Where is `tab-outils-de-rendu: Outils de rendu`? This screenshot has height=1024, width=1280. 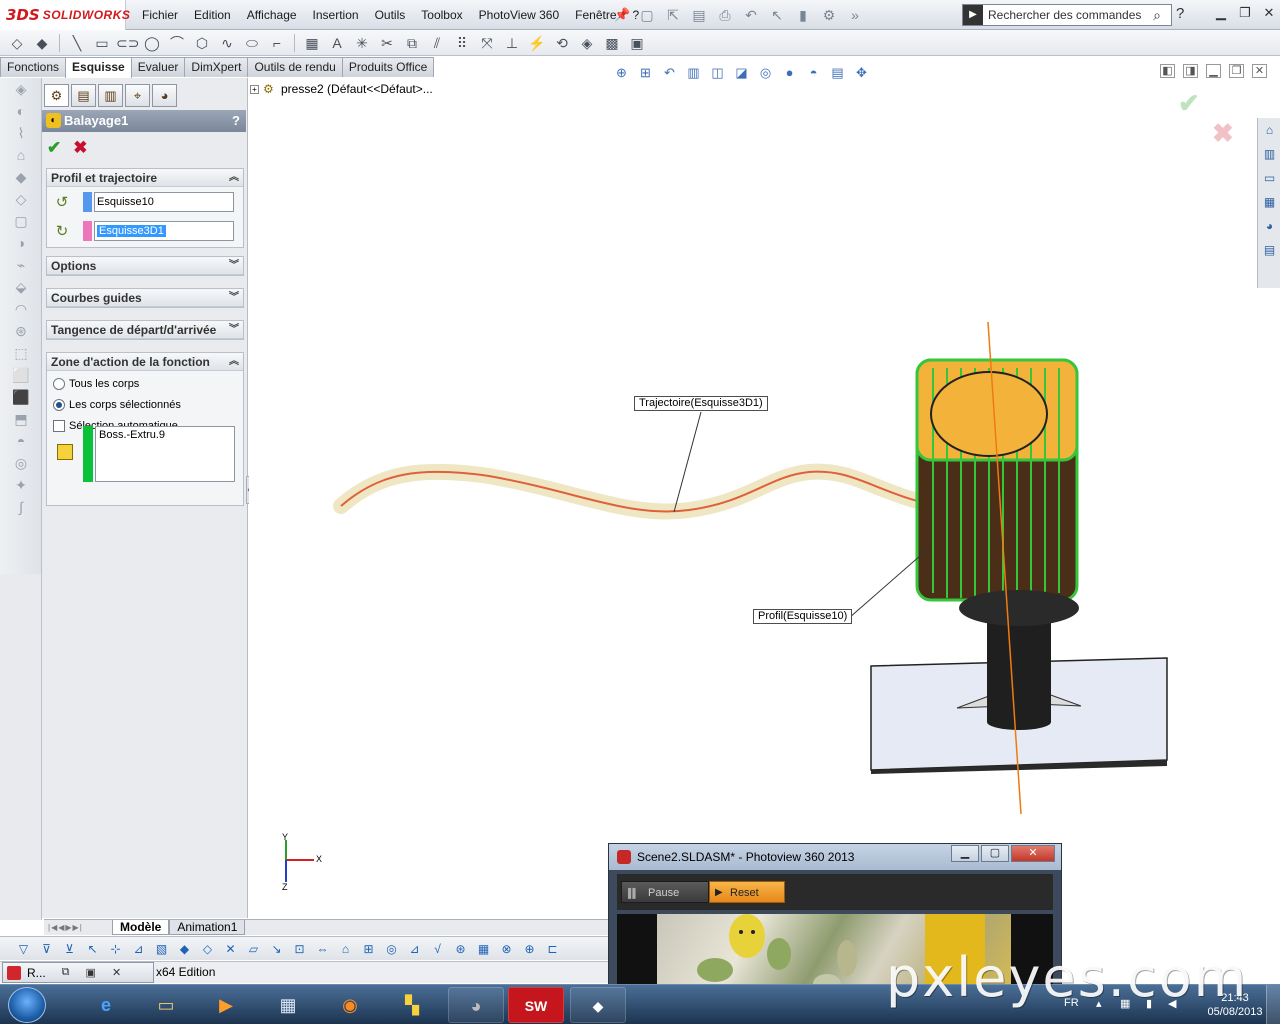
tab-outils-de-rendu: Outils de rendu is located at coordinates (295, 67).